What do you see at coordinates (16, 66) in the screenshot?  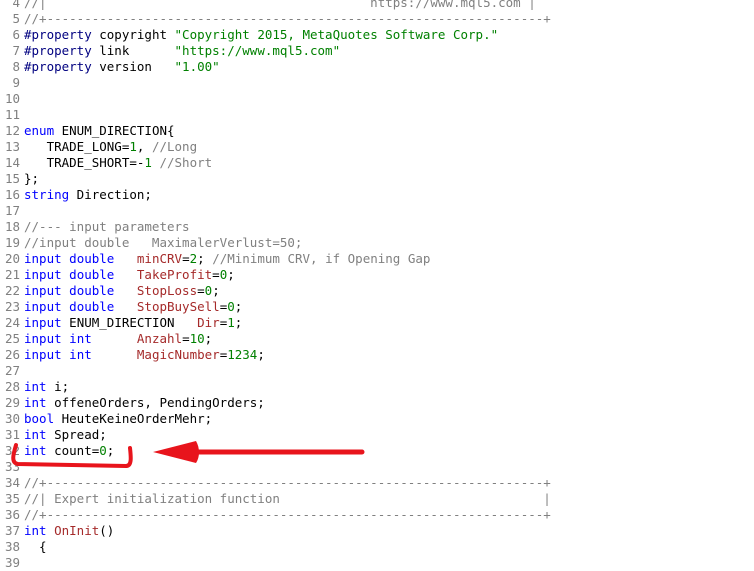 I see `line-number: 8` at bounding box center [16, 66].